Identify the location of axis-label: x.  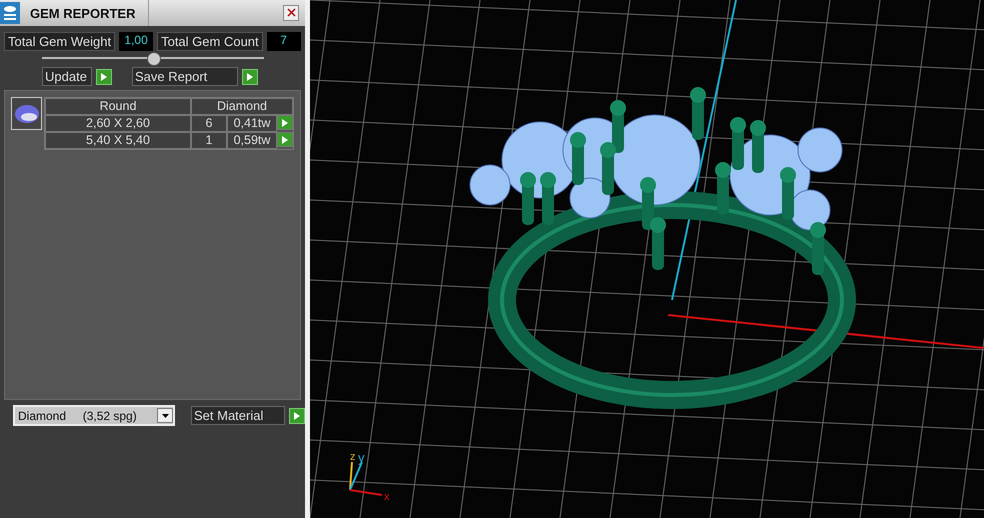
(387, 497).